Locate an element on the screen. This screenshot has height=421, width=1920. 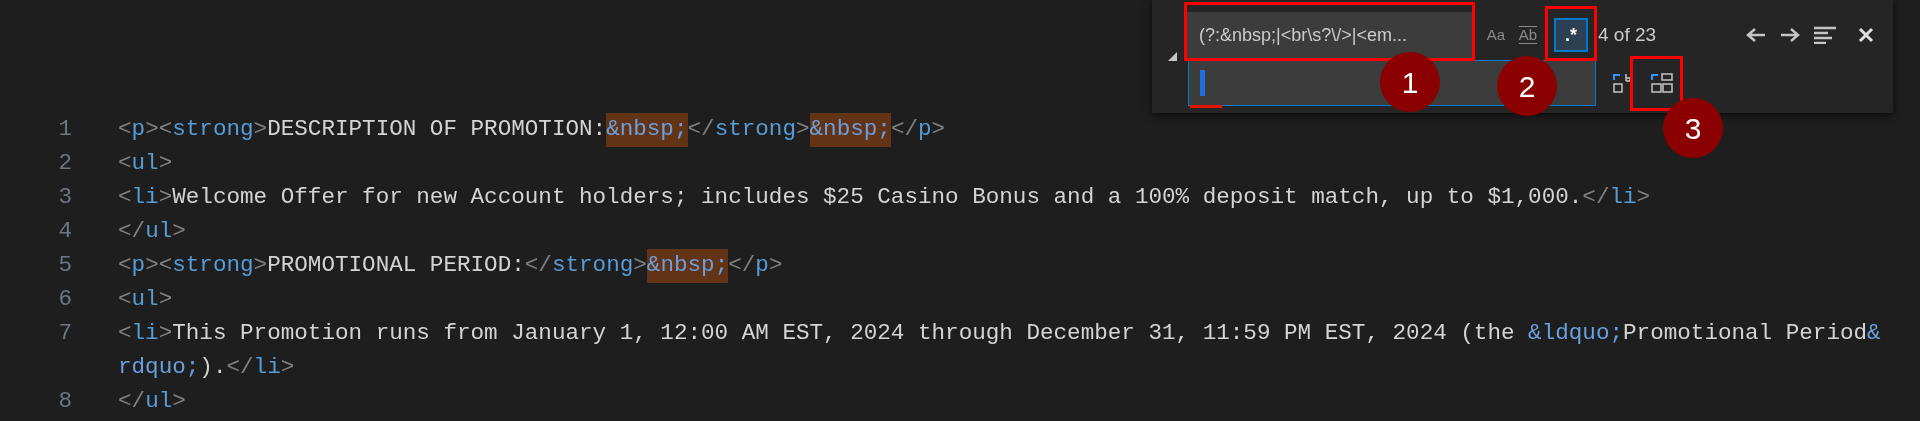
code-text: Promotional Period is located at coordinates (1745, 334).